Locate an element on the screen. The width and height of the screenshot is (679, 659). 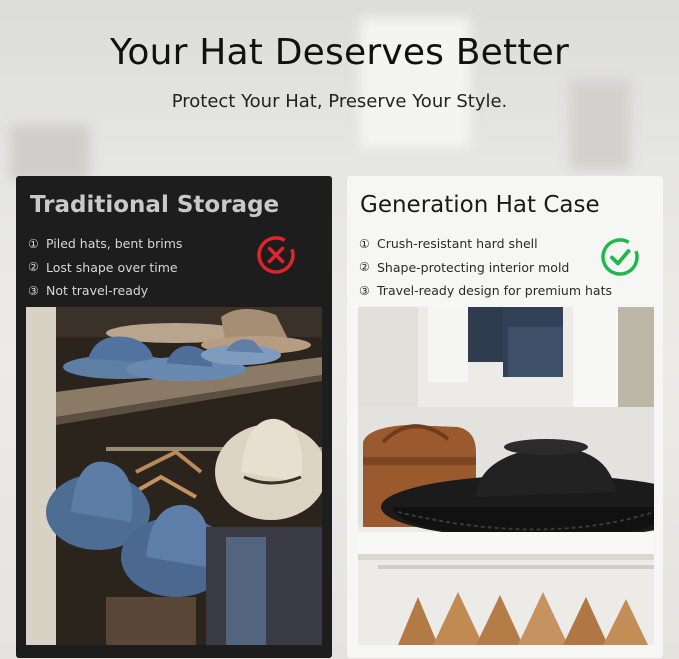
item-text: Shape-protecting interior mold is located at coordinates (473, 267).